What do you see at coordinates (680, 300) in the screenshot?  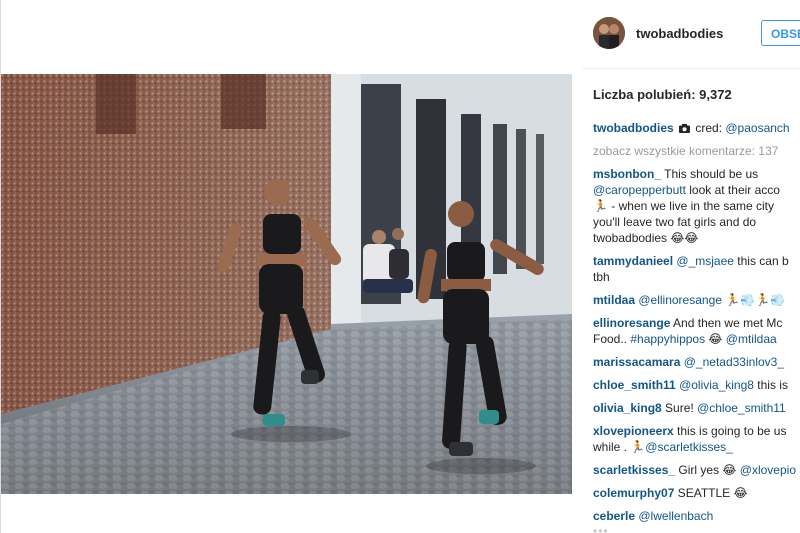 I see `comment-mention: @ellinoresange` at bounding box center [680, 300].